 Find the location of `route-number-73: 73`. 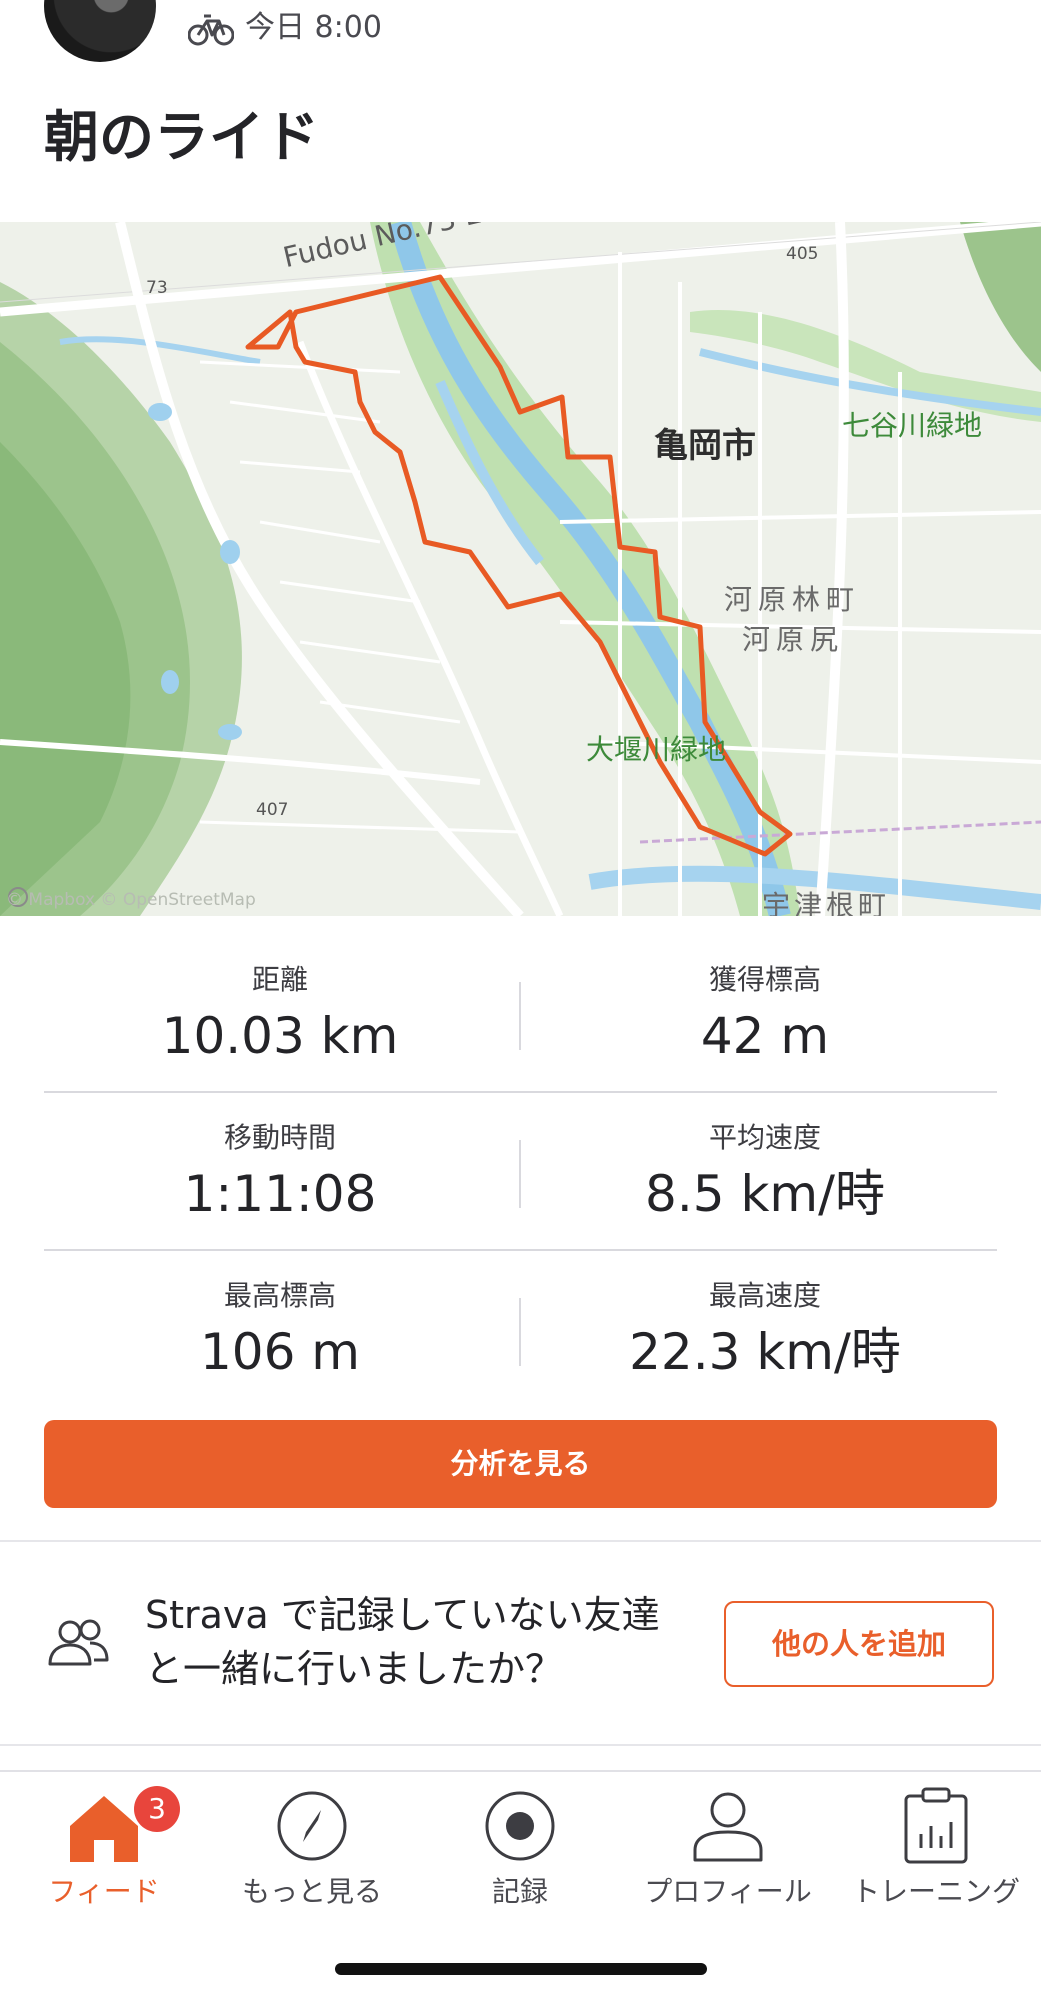

route-number-73: 73 is located at coordinates (157, 288).